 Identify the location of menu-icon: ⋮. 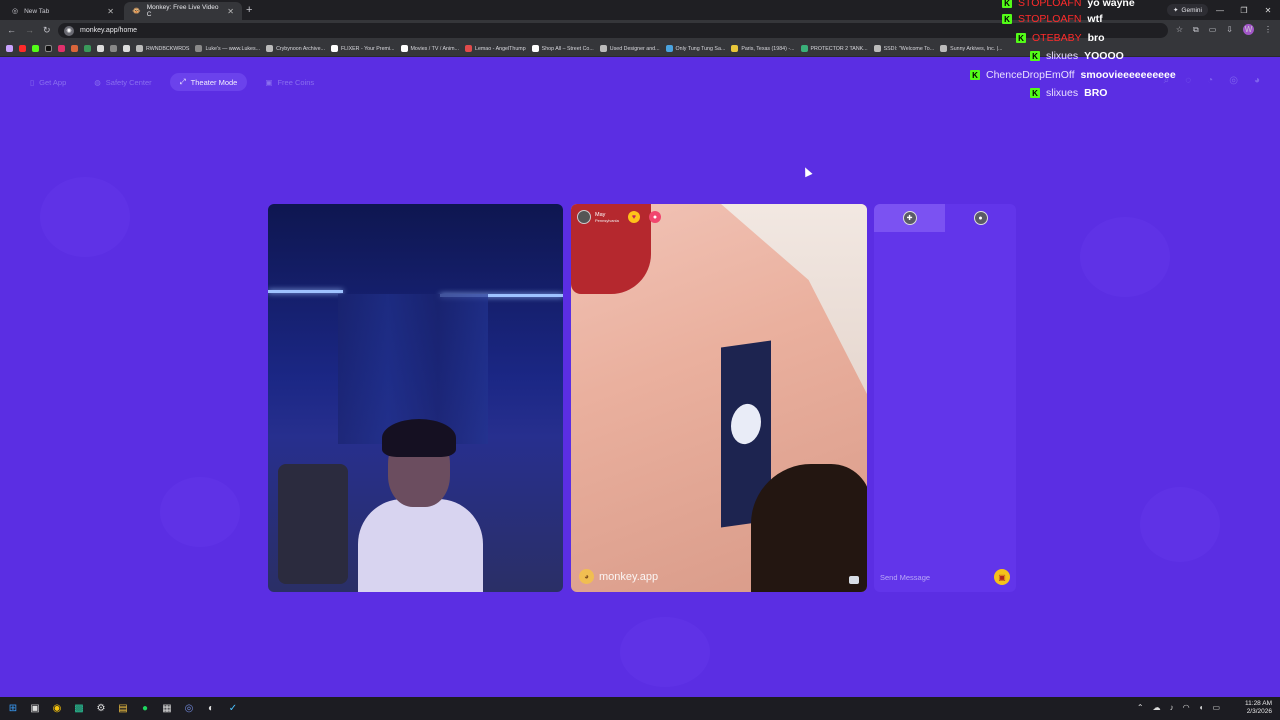
(1268, 29).